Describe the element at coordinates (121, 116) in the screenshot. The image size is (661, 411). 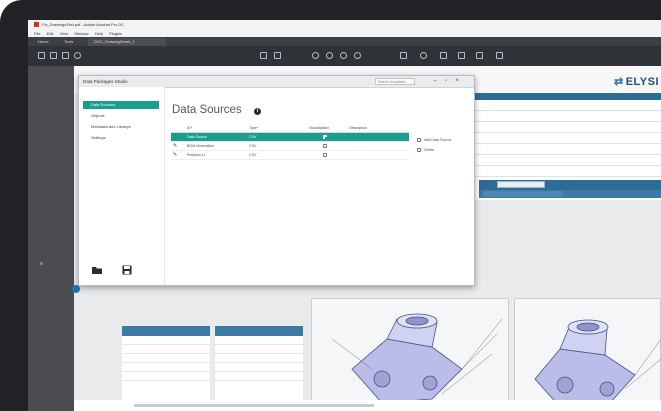
I see `nav-item-objects: Objects` at that location.